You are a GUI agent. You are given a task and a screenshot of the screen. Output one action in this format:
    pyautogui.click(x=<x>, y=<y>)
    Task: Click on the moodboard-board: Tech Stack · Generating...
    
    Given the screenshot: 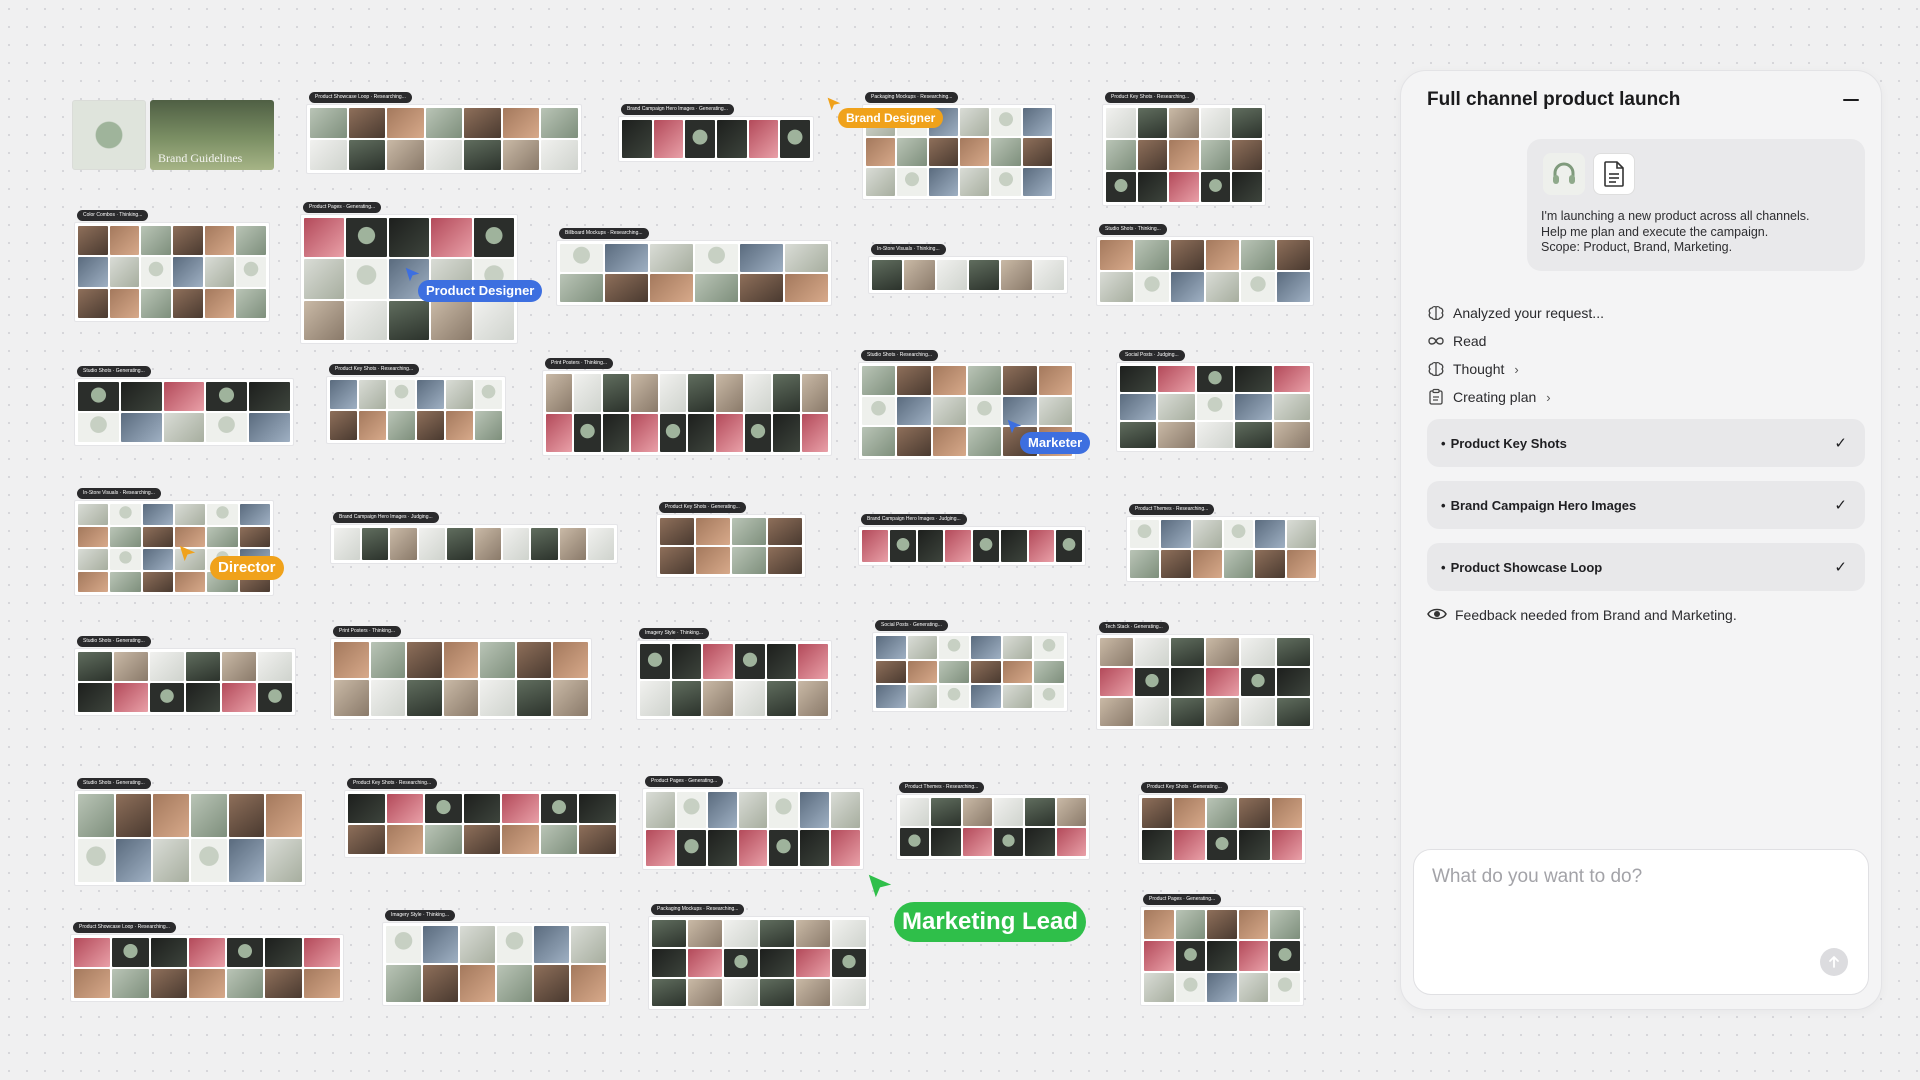 What is the action you would take?
    pyautogui.click(x=1205, y=676)
    